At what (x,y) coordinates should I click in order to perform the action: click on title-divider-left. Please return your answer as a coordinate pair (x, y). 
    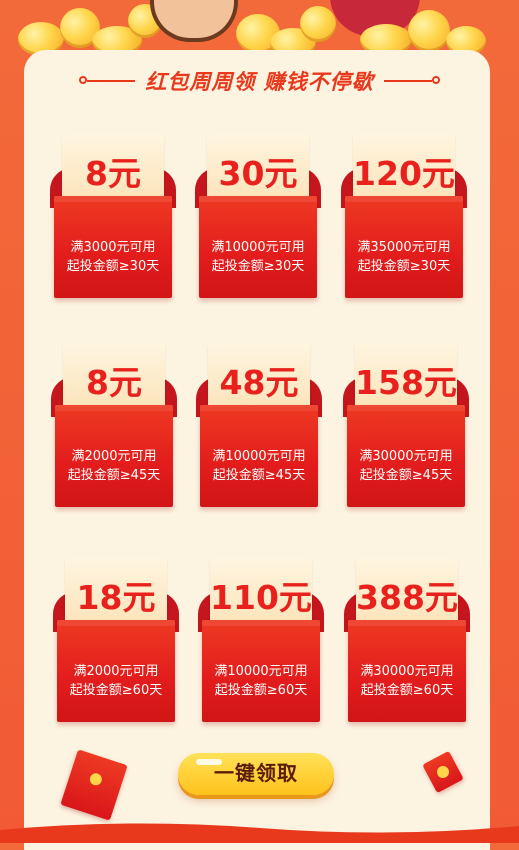
    Looking at the image, I should click on (107, 80).